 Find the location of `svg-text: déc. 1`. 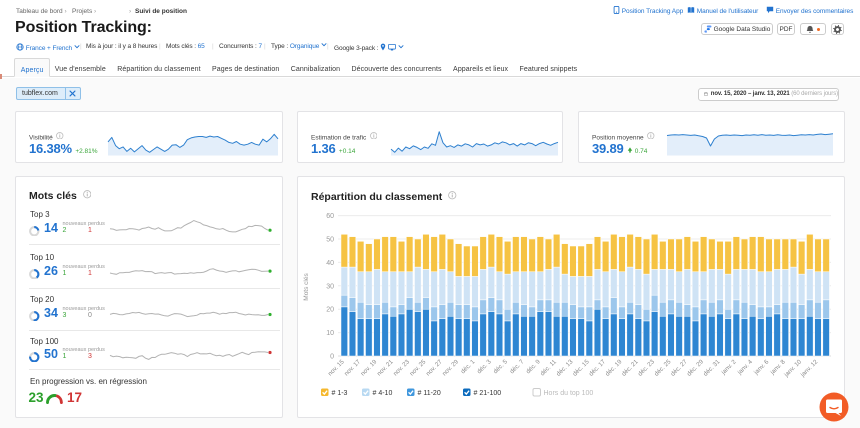

svg-text: déc. 1 is located at coordinates (468, 366).